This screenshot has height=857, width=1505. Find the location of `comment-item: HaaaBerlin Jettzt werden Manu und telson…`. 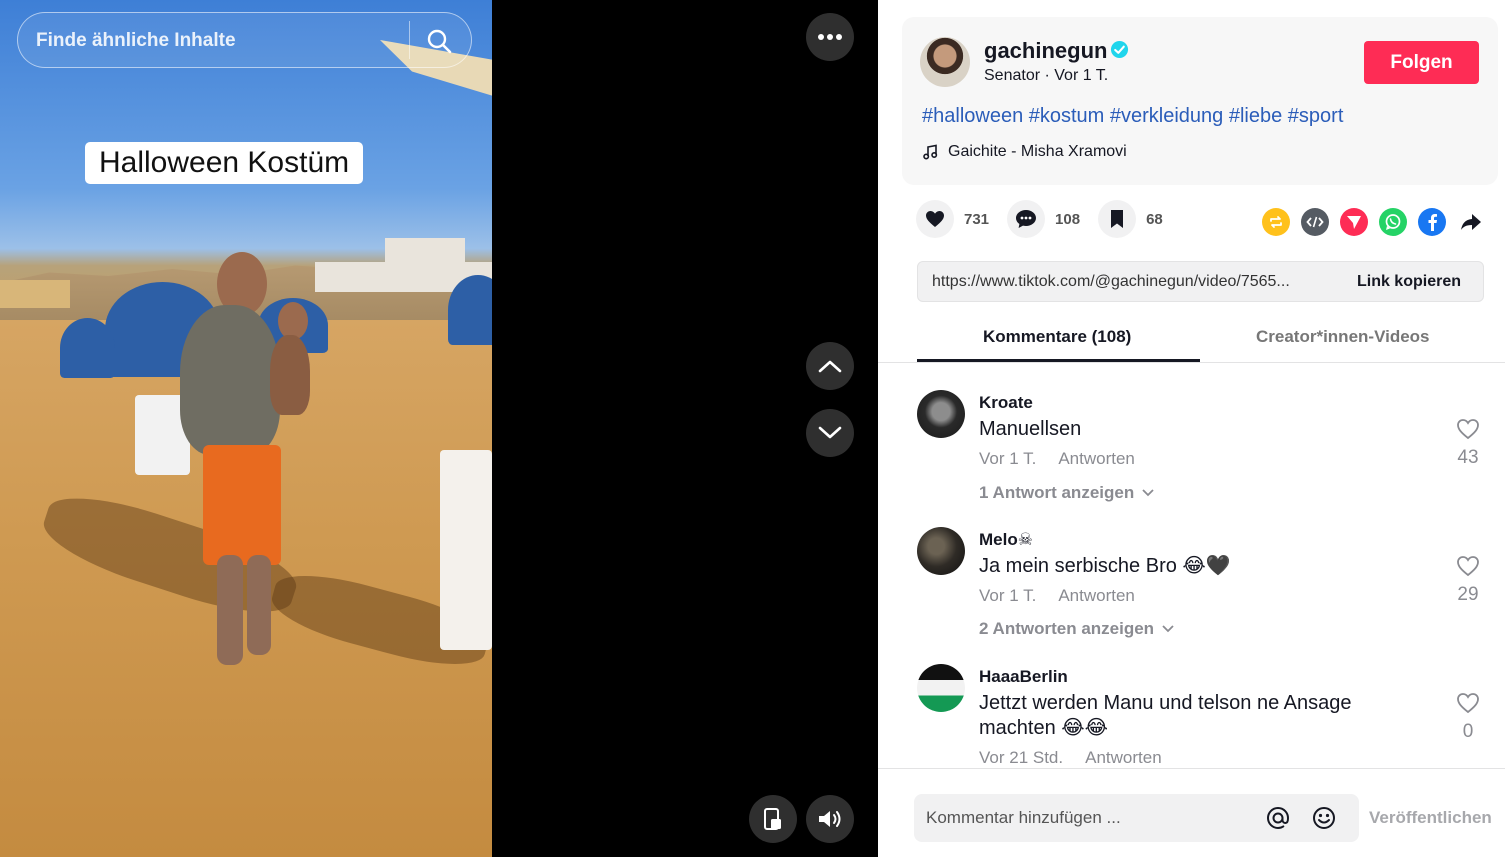

comment-item: HaaaBerlin Jettzt werden Manu und telson… is located at coordinates (1207, 711).